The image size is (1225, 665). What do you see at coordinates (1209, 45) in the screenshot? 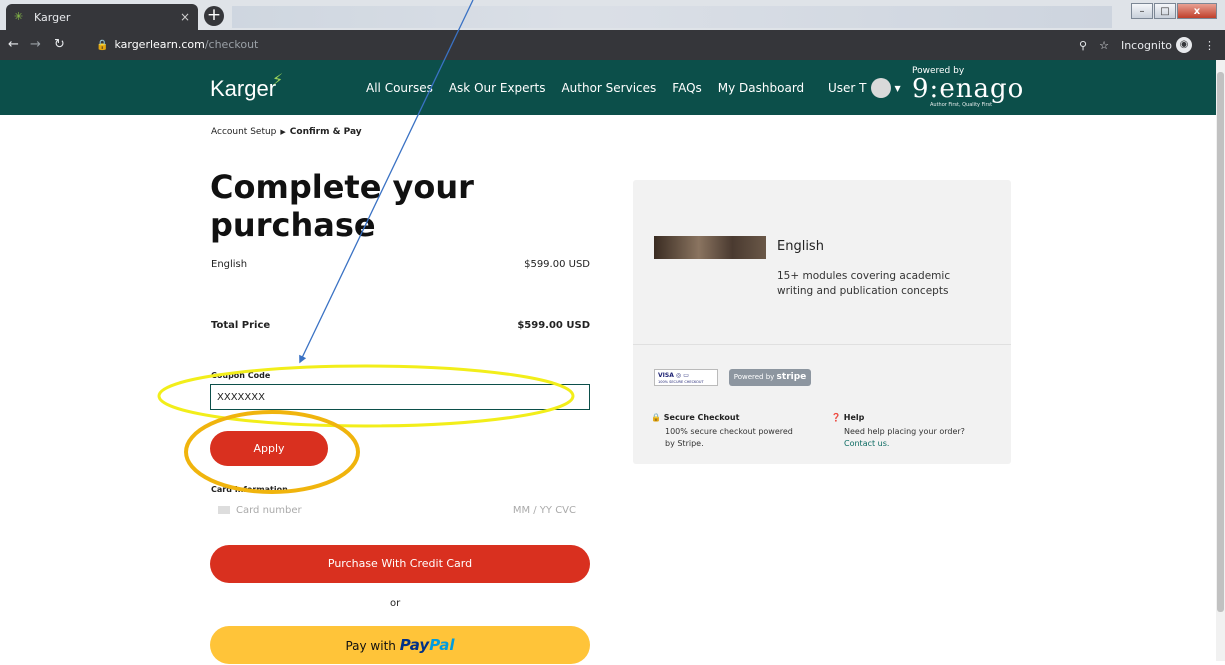
I see `browser-menu-icon: ⋮` at bounding box center [1209, 45].